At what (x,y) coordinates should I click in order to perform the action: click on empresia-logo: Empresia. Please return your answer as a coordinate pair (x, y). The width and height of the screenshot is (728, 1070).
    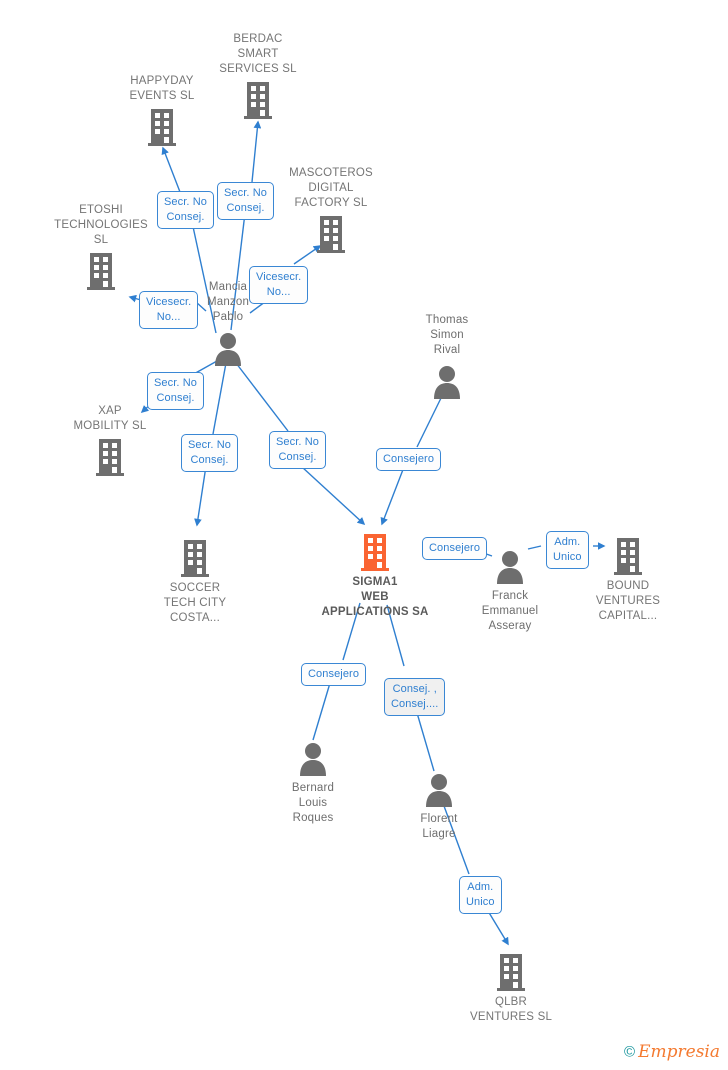
    Looking at the image, I should click on (679, 1052).